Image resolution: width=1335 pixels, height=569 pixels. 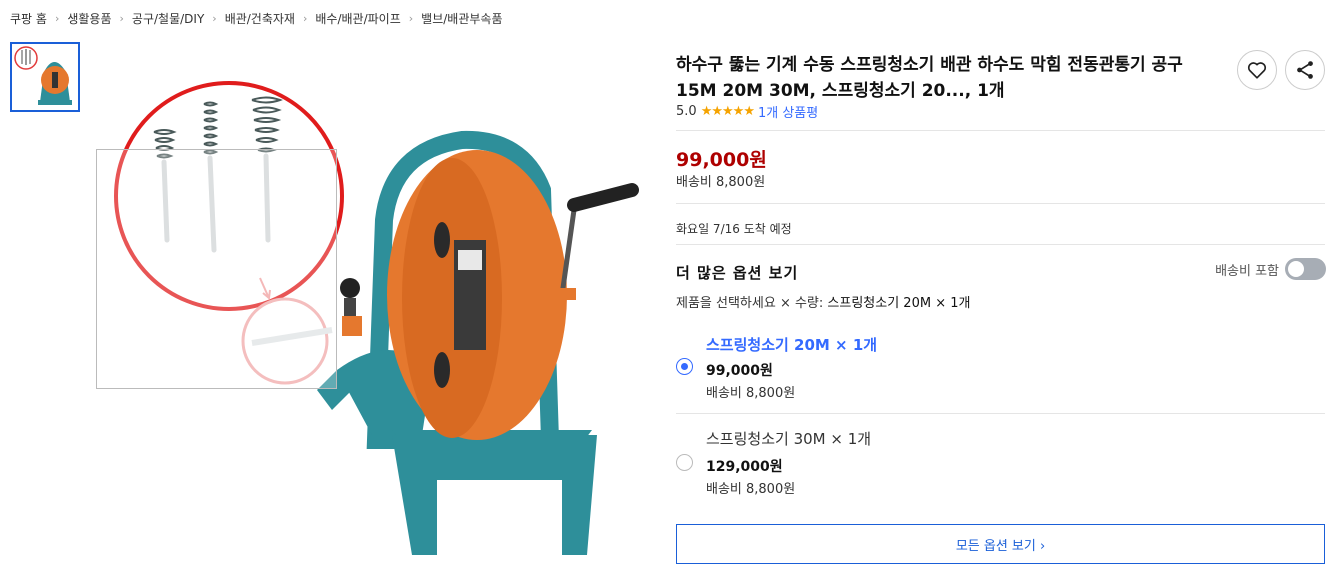 What do you see at coordinates (1305, 269) in the screenshot?
I see `shipping-included-toggle` at bounding box center [1305, 269].